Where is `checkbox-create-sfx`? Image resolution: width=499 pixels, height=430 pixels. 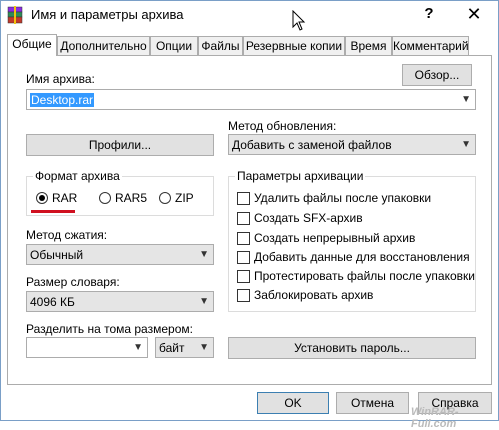
checkbox-create-sfx is located at coordinates (243, 218).